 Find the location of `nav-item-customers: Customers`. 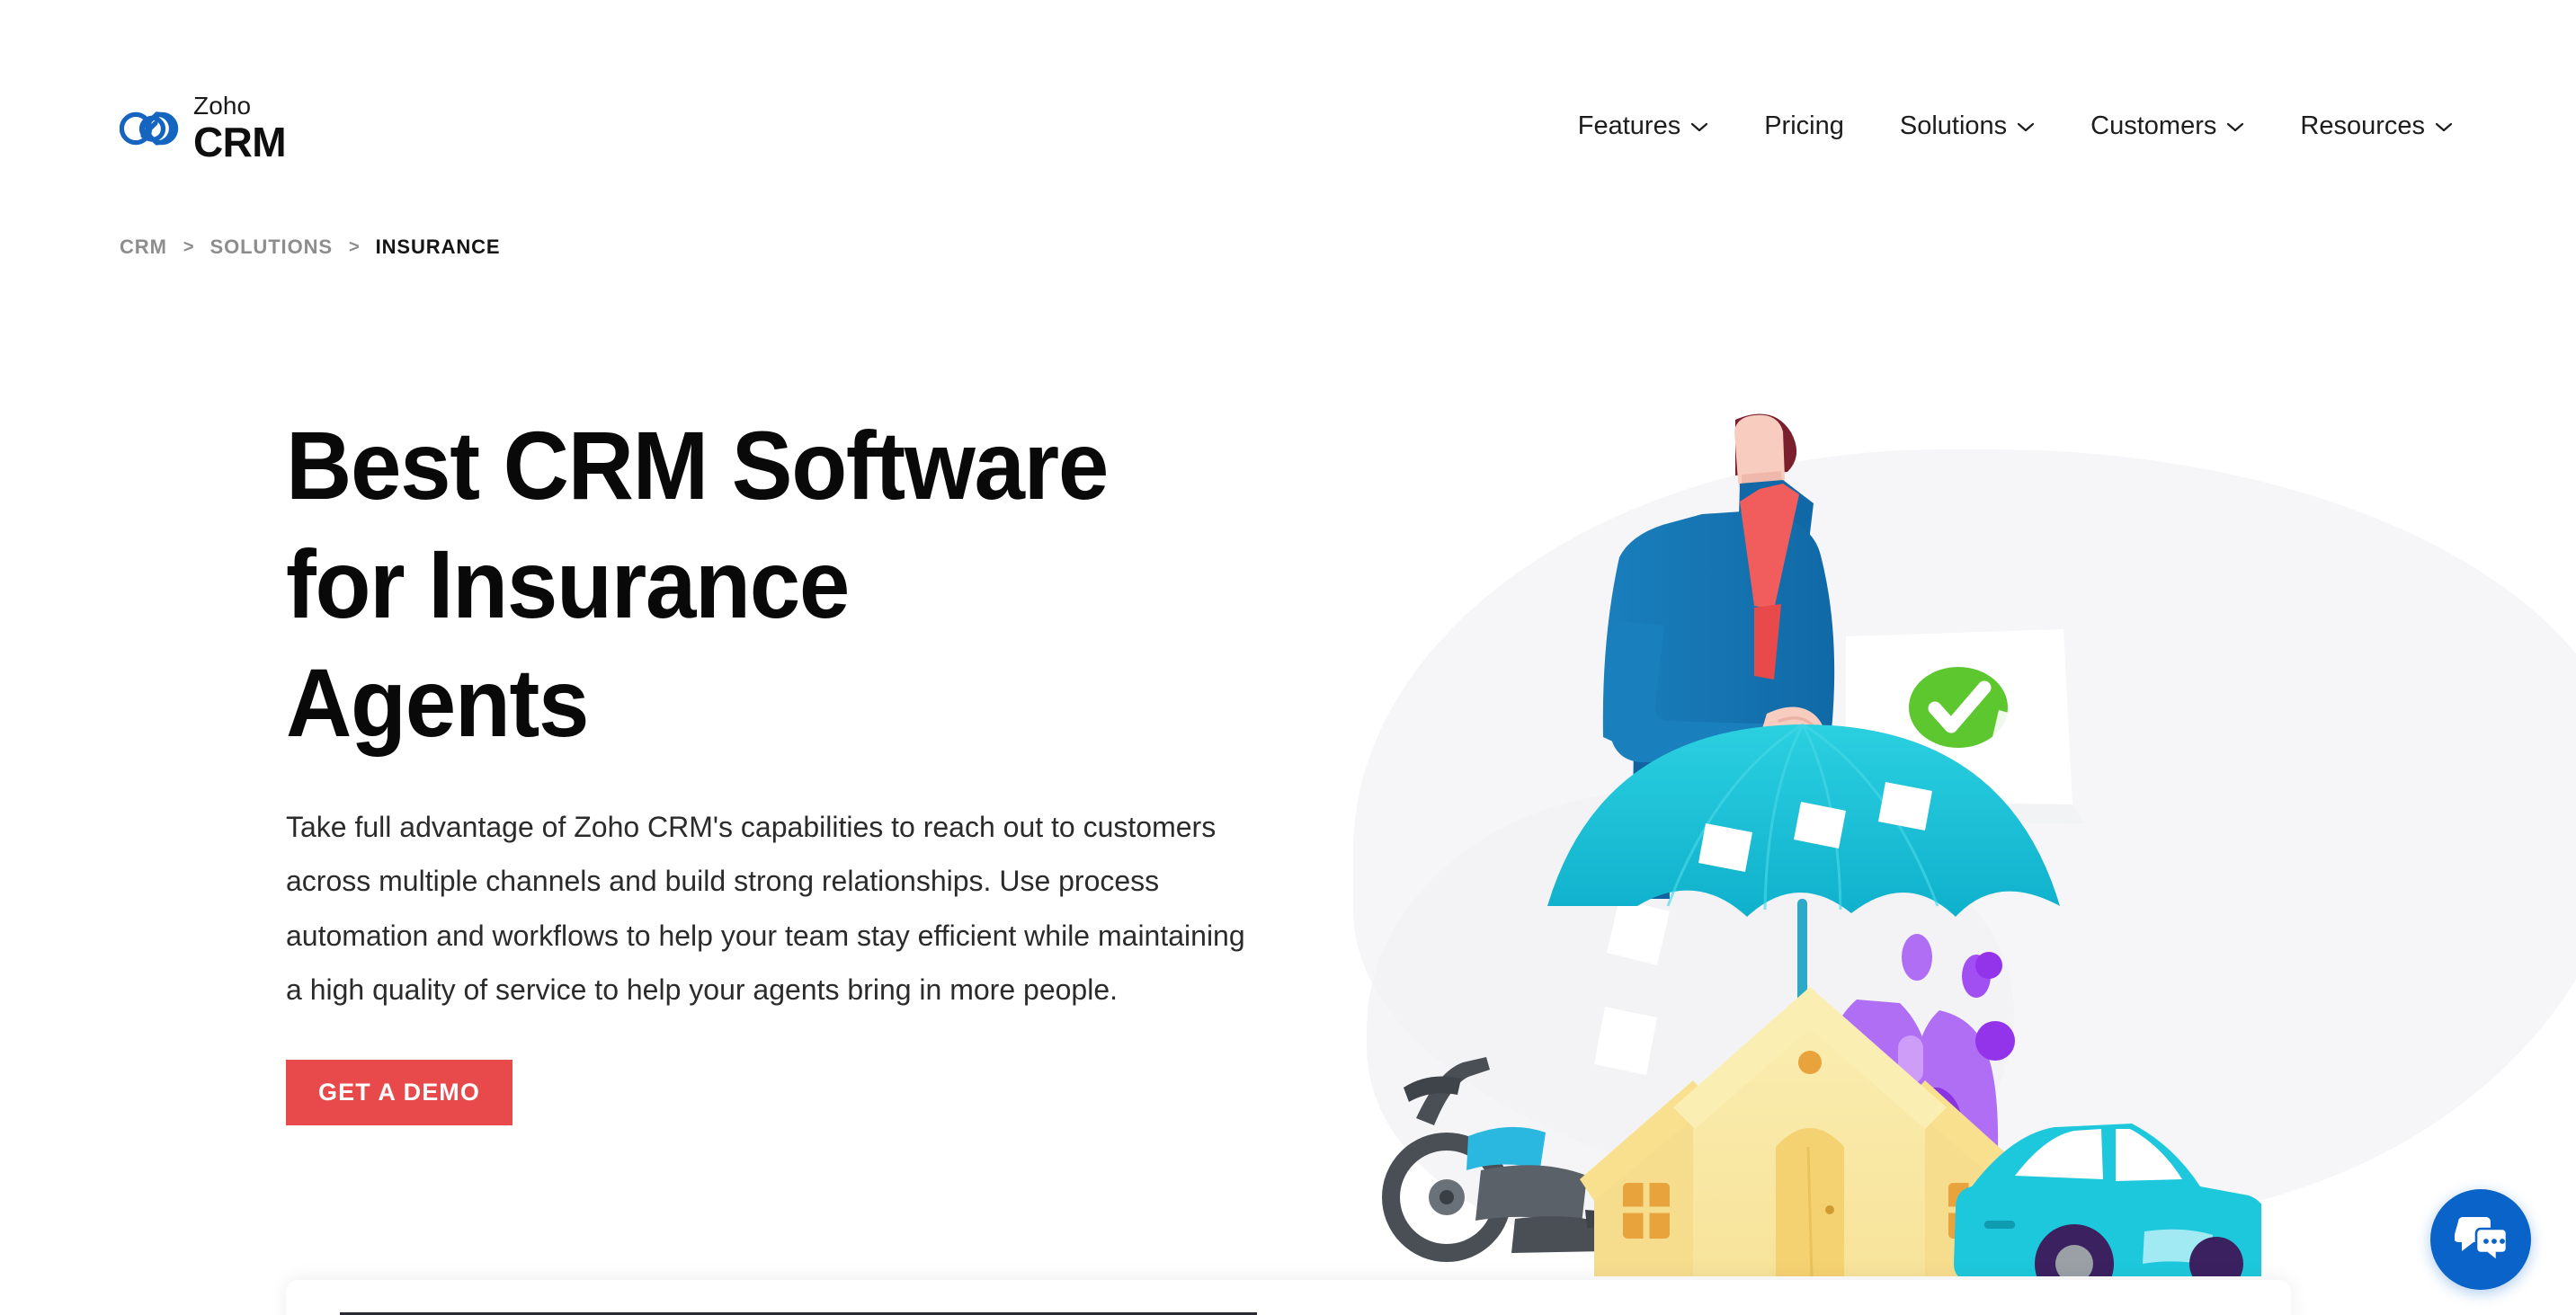

nav-item-customers: Customers is located at coordinates (2167, 126).